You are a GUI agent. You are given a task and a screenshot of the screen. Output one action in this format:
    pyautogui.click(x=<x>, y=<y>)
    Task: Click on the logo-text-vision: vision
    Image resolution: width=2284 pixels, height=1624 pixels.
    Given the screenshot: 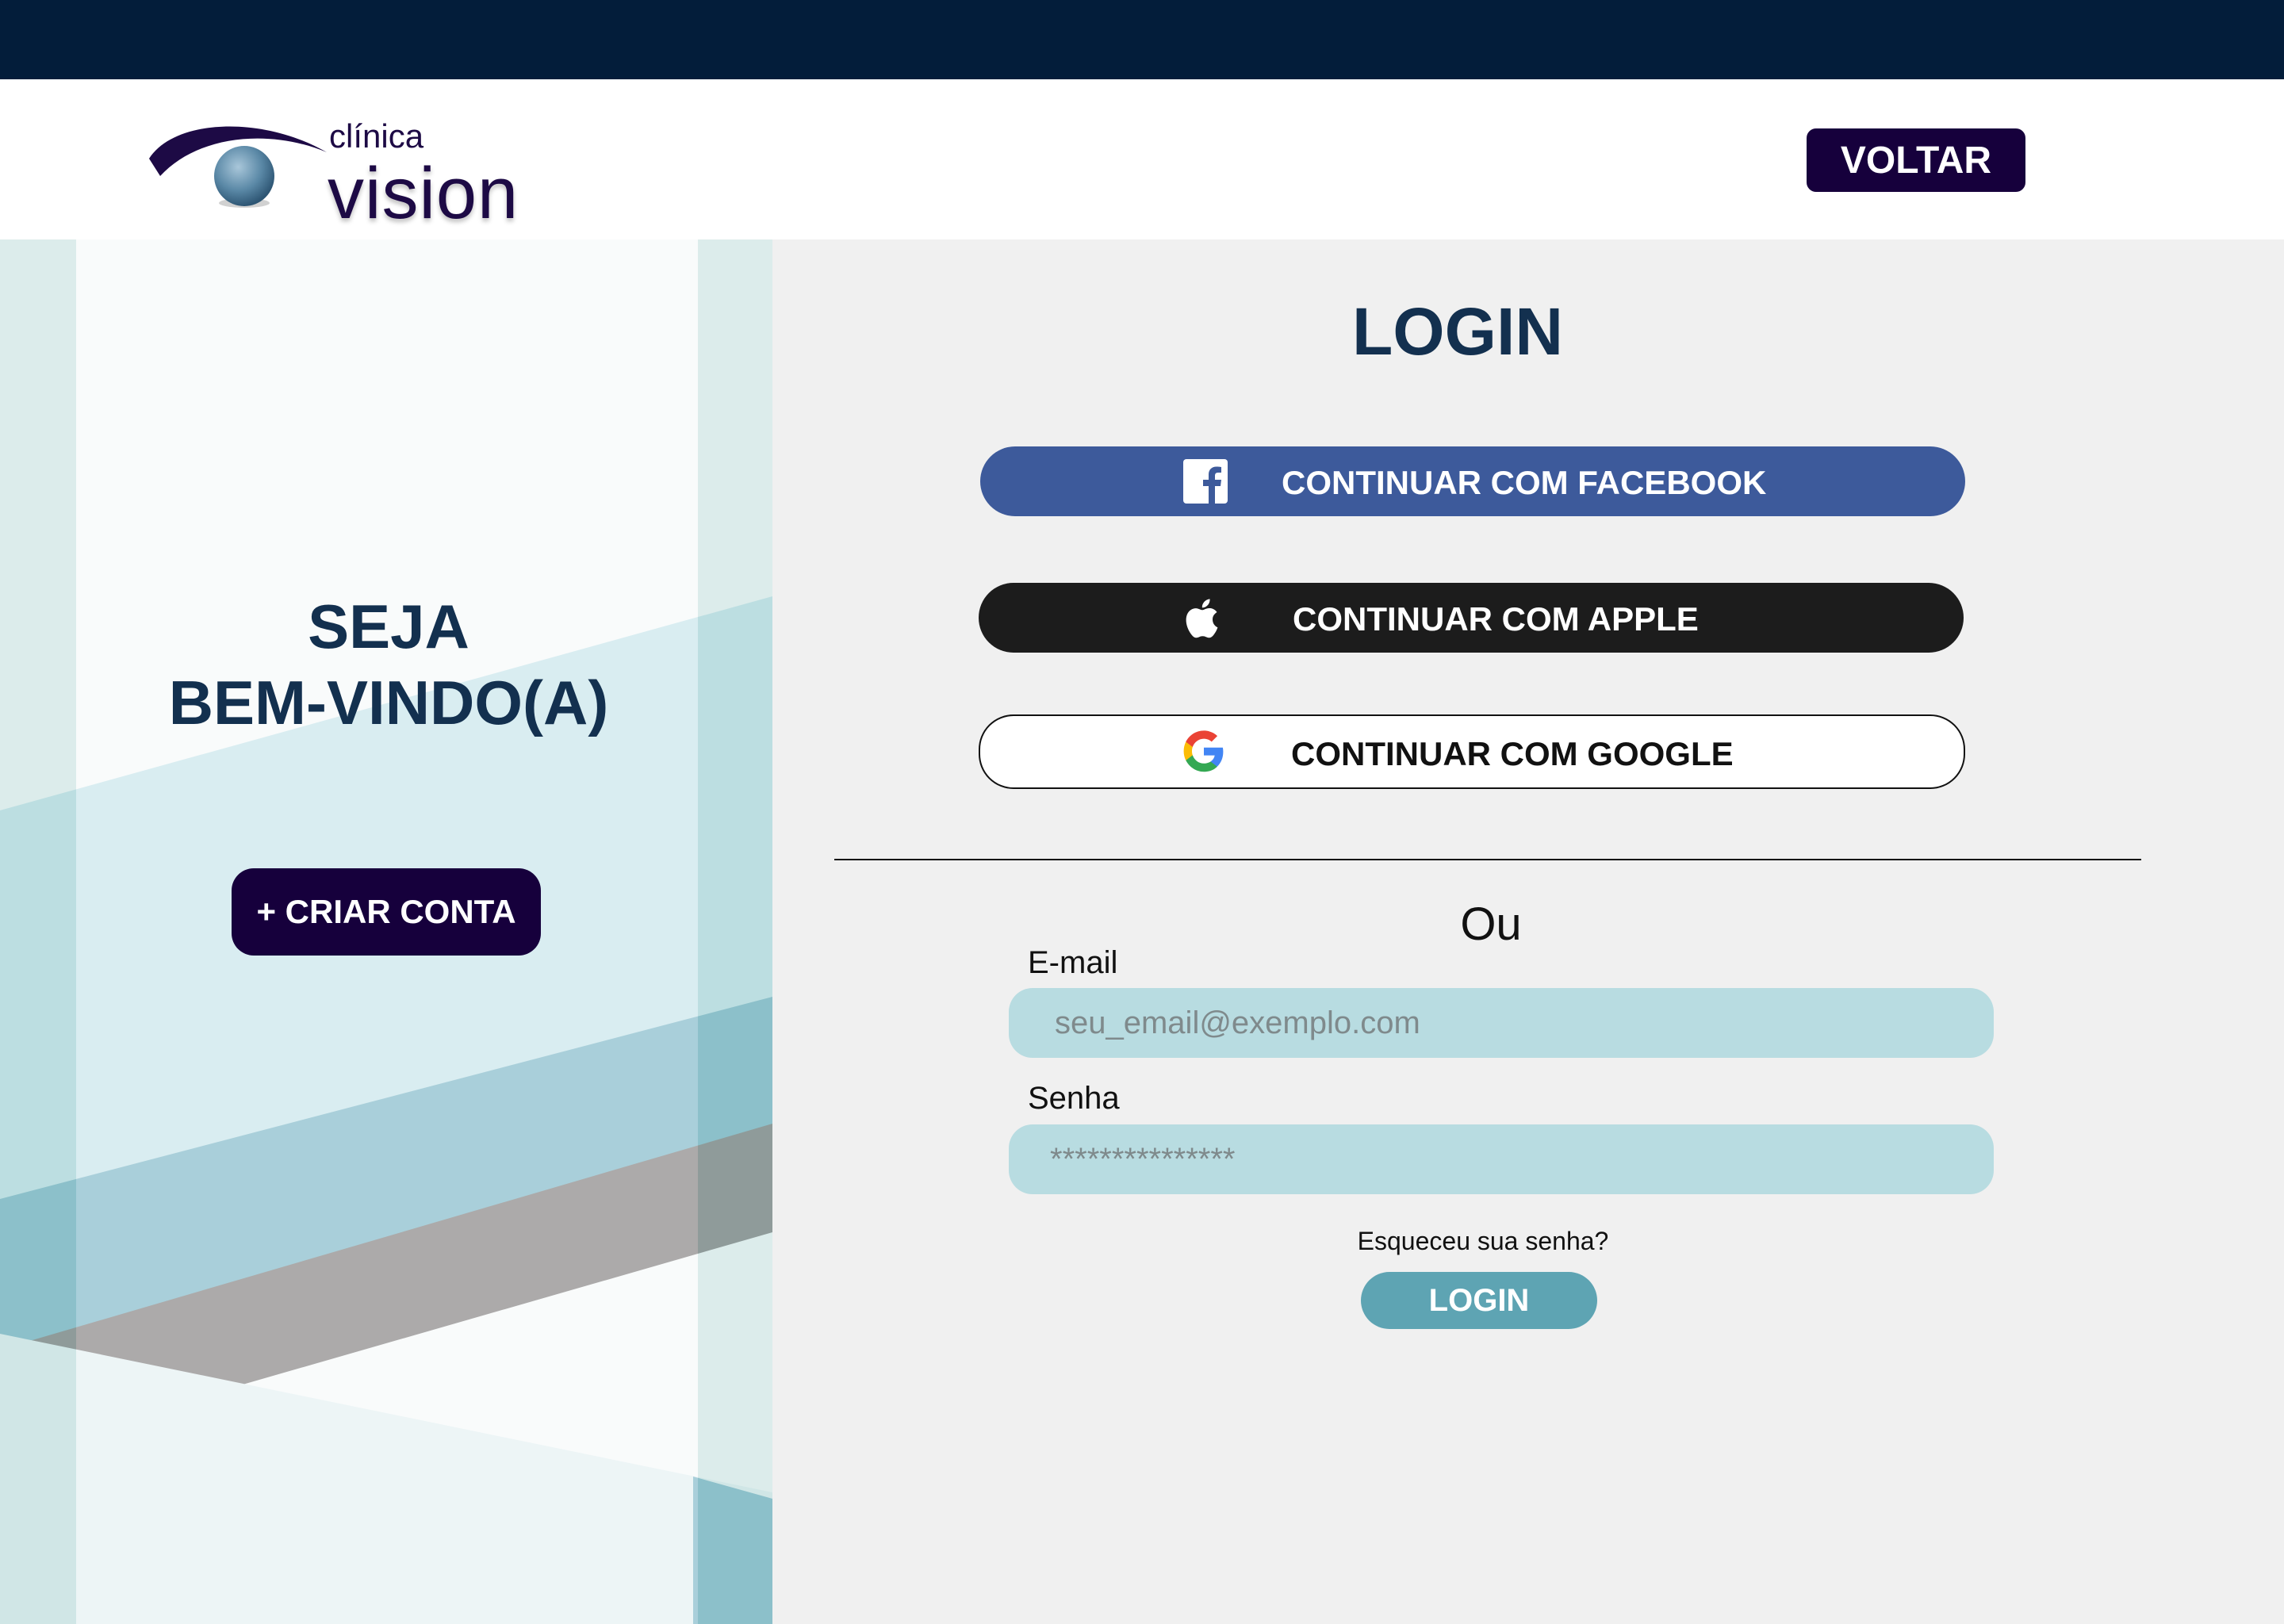 What is the action you would take?
    pyautogui.click(x=423, y=193)
    